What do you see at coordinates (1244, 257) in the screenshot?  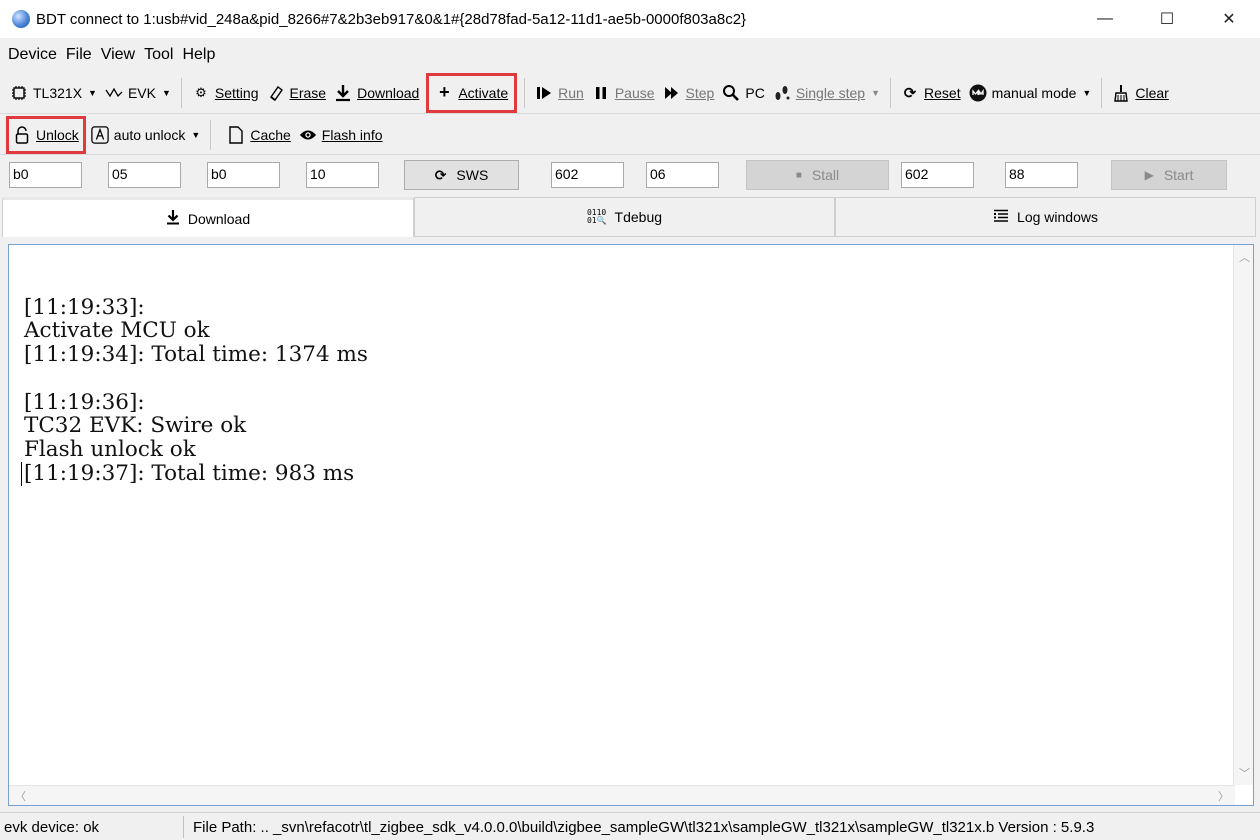 I see `scroll-up-icon: ︿` at bounding box center [1244, 257].